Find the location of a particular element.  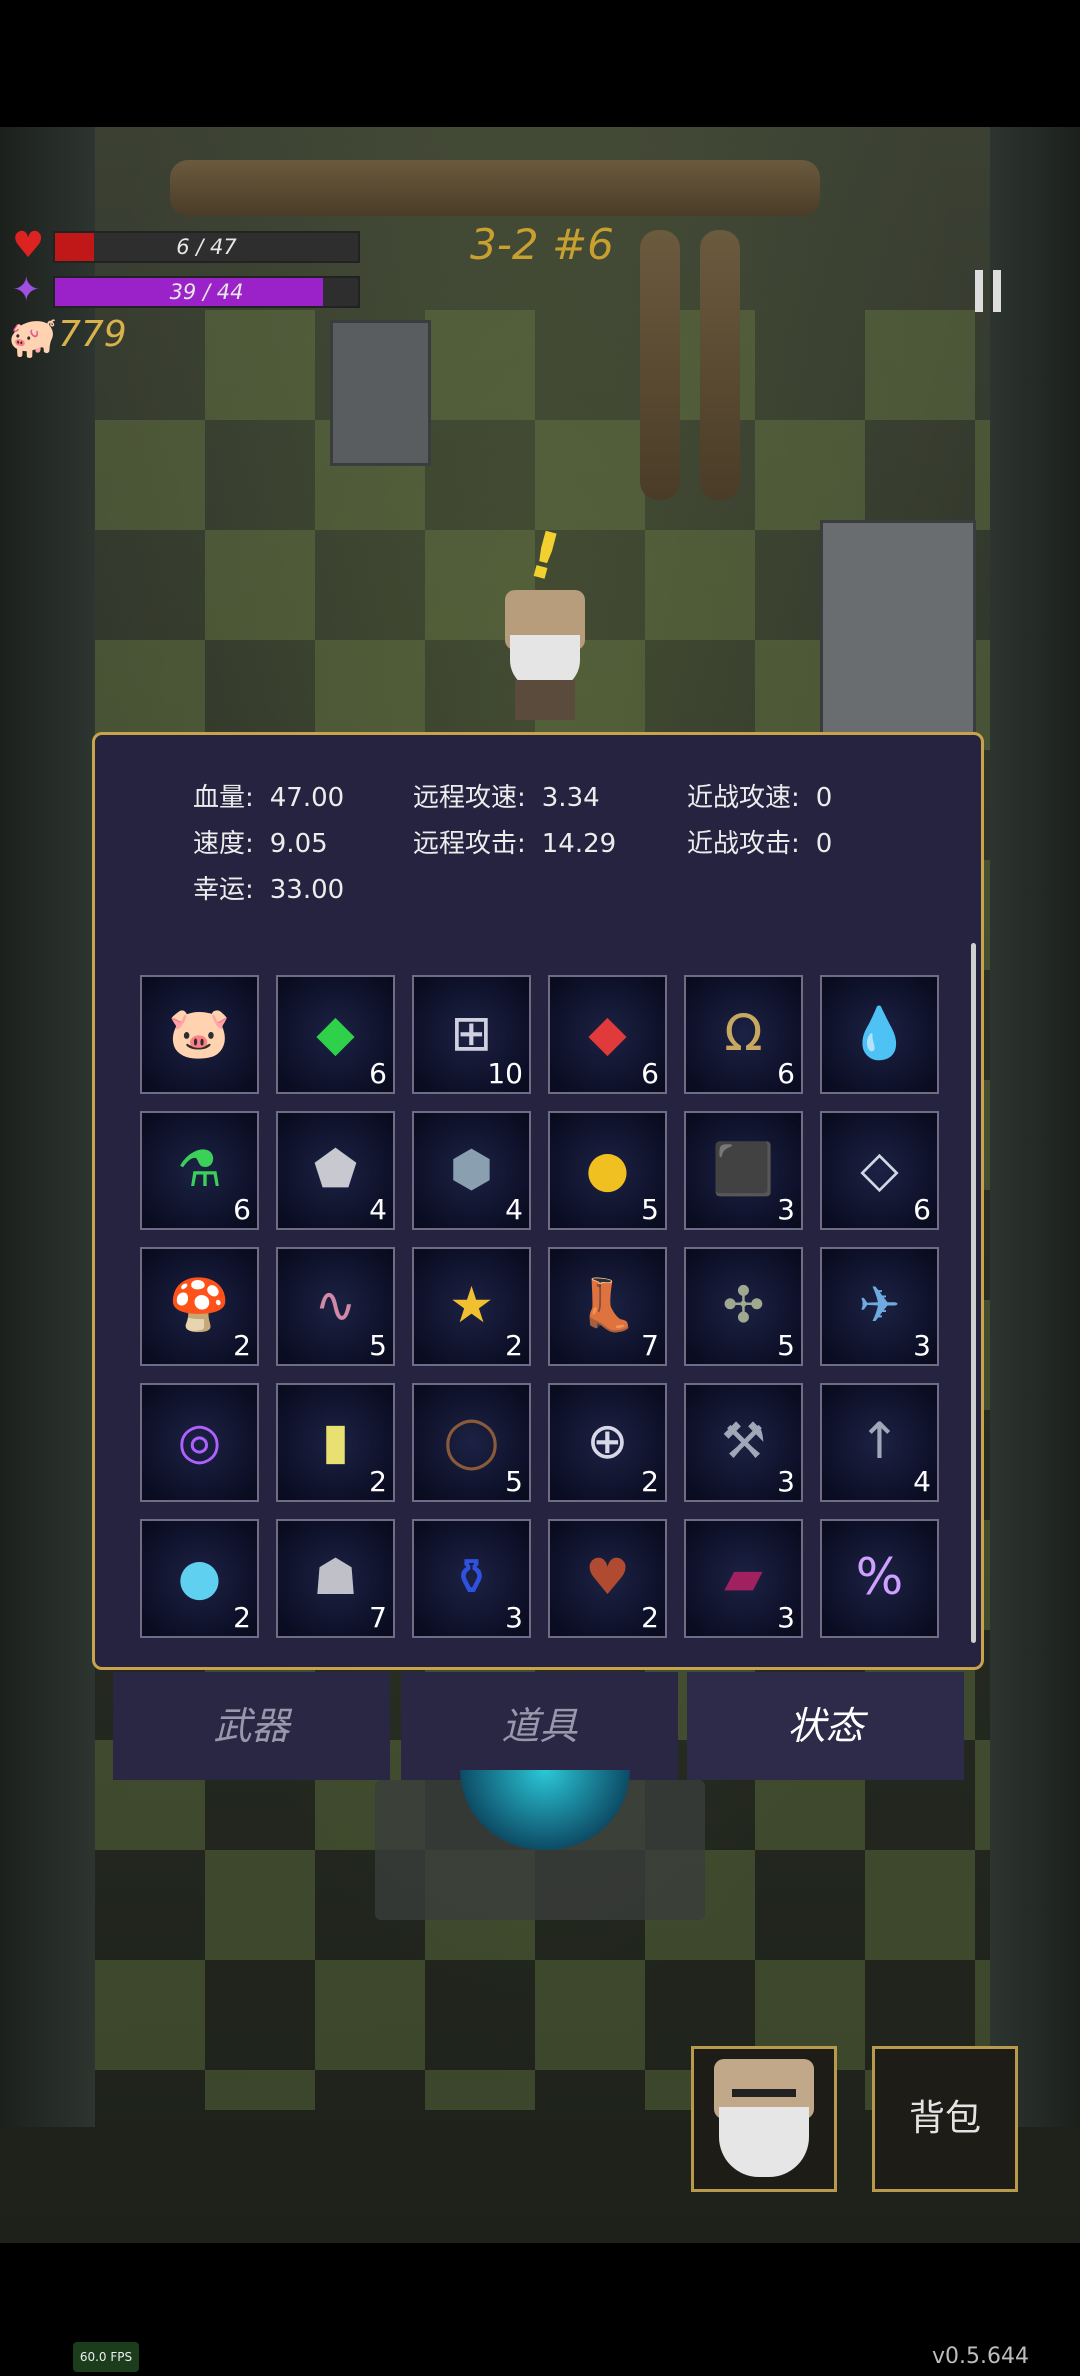

inventory-slot: ⊕ 2 is located at coordinates (607, 1442).